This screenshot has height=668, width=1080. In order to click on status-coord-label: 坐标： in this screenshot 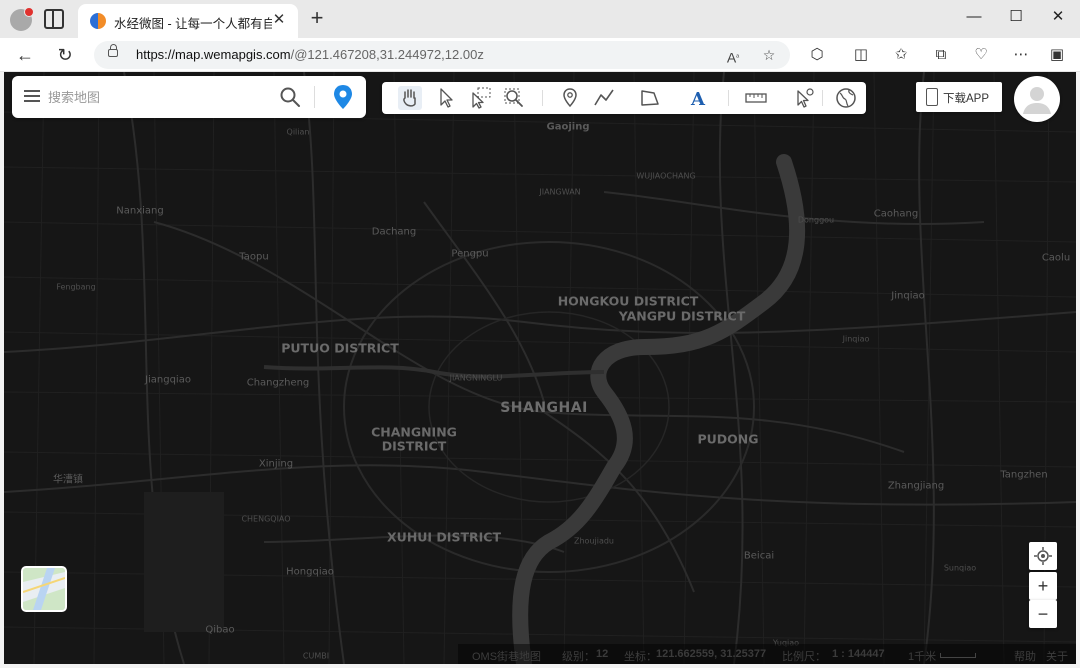, I will do `click(640, 657)`.